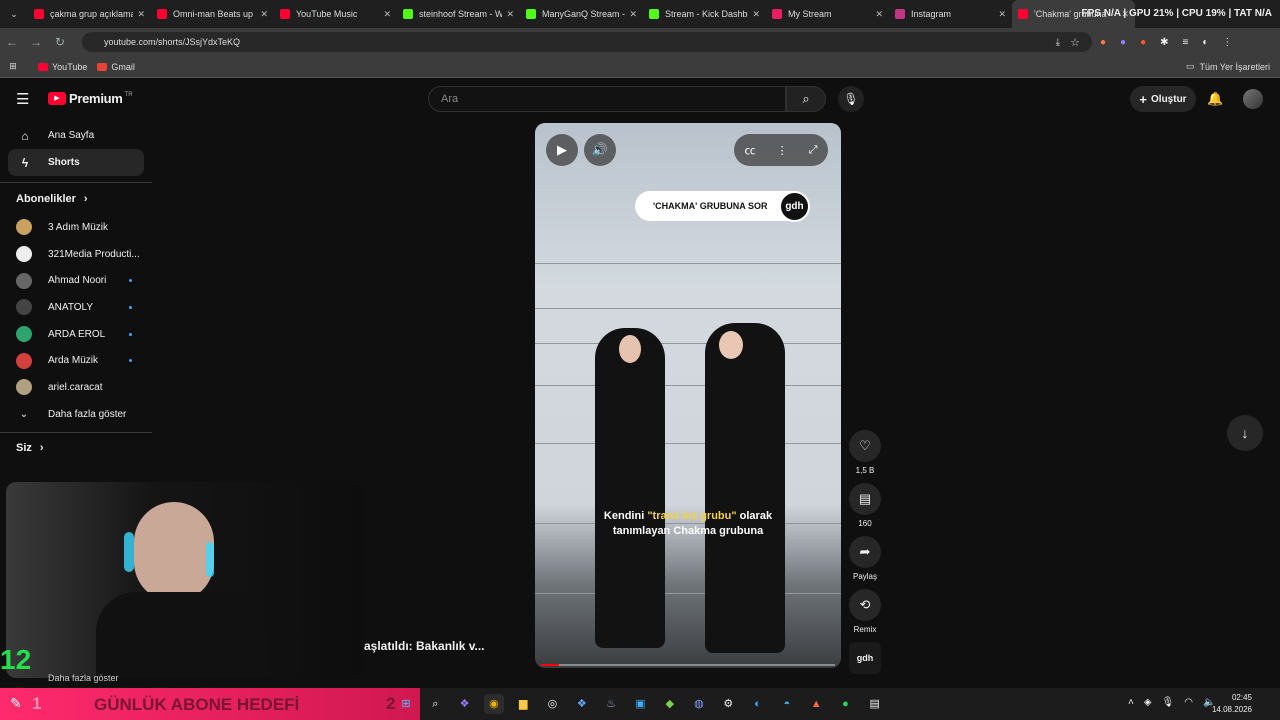 The height and width of the screenshot is (720, 1280). I want to click on browser-tab: My Stream ✕, so click(827, 14).